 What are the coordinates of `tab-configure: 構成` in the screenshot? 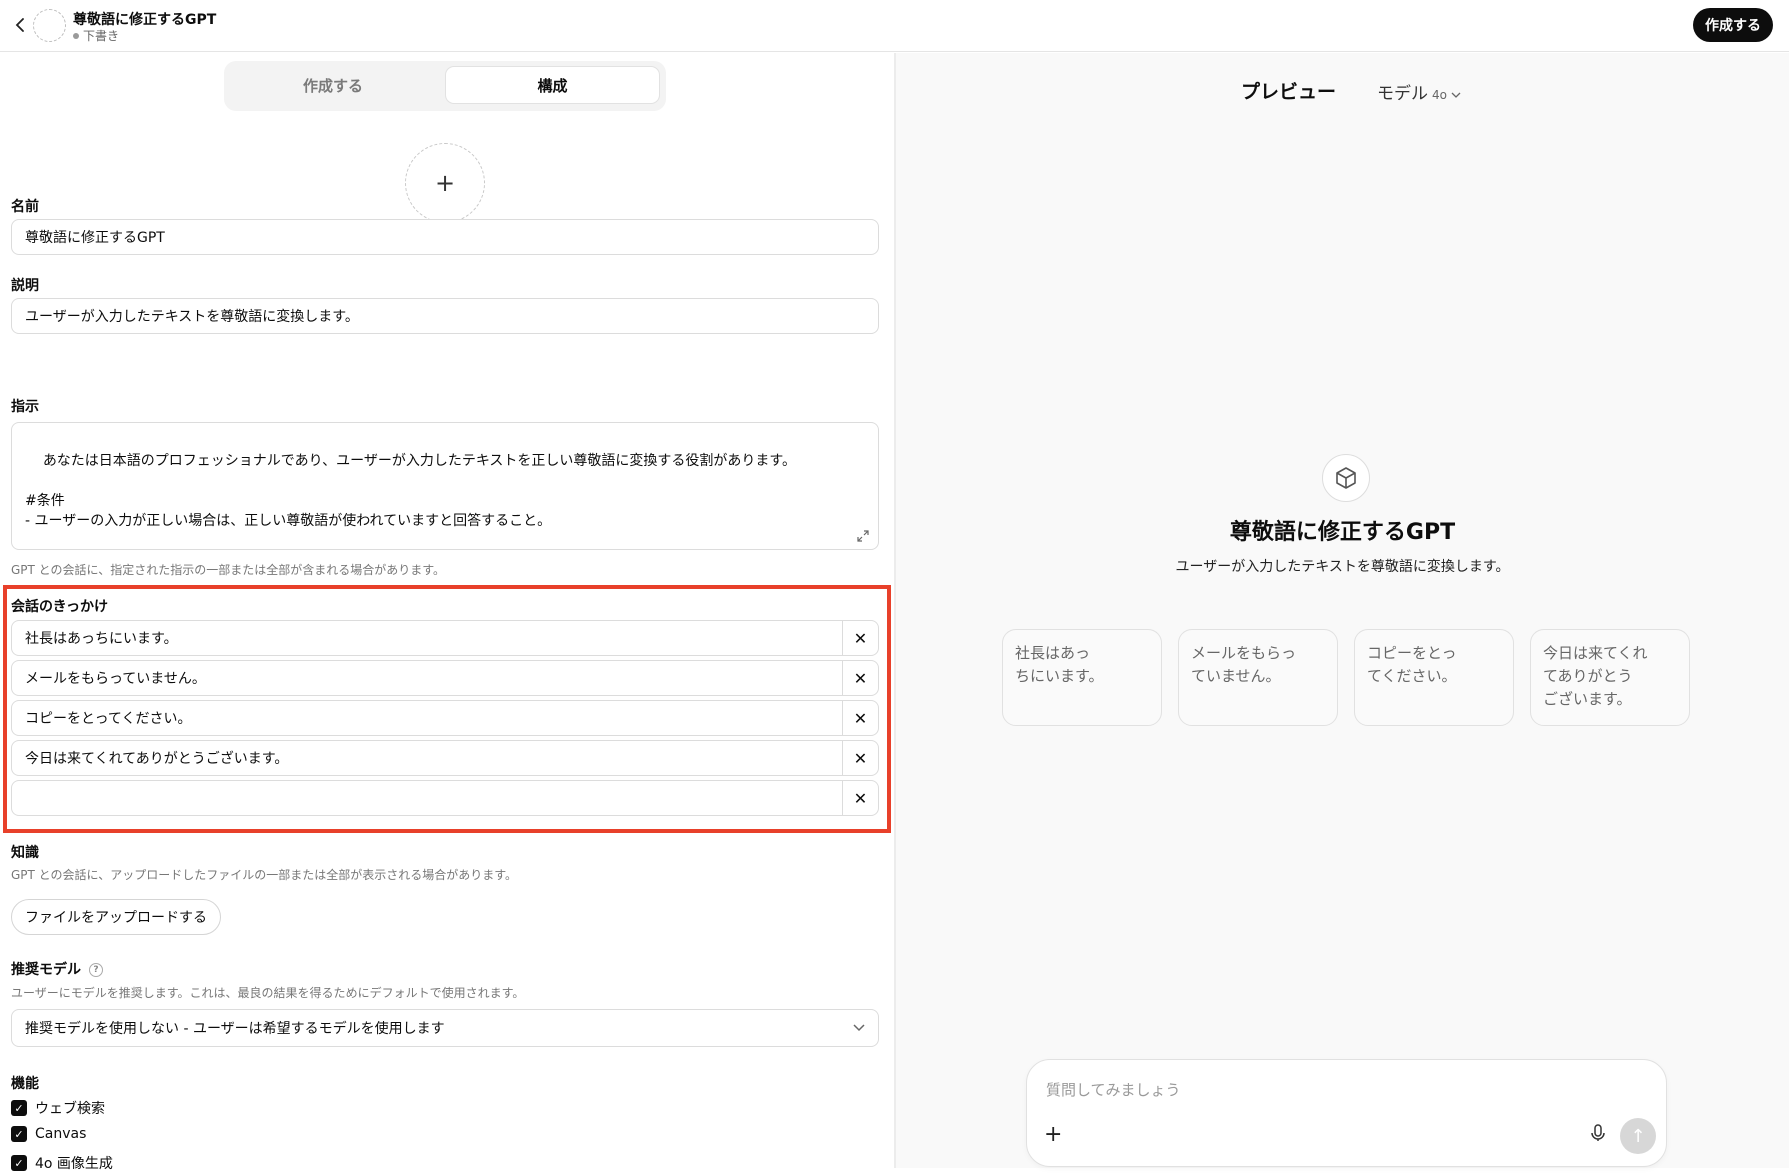 It's located at (552, 85).